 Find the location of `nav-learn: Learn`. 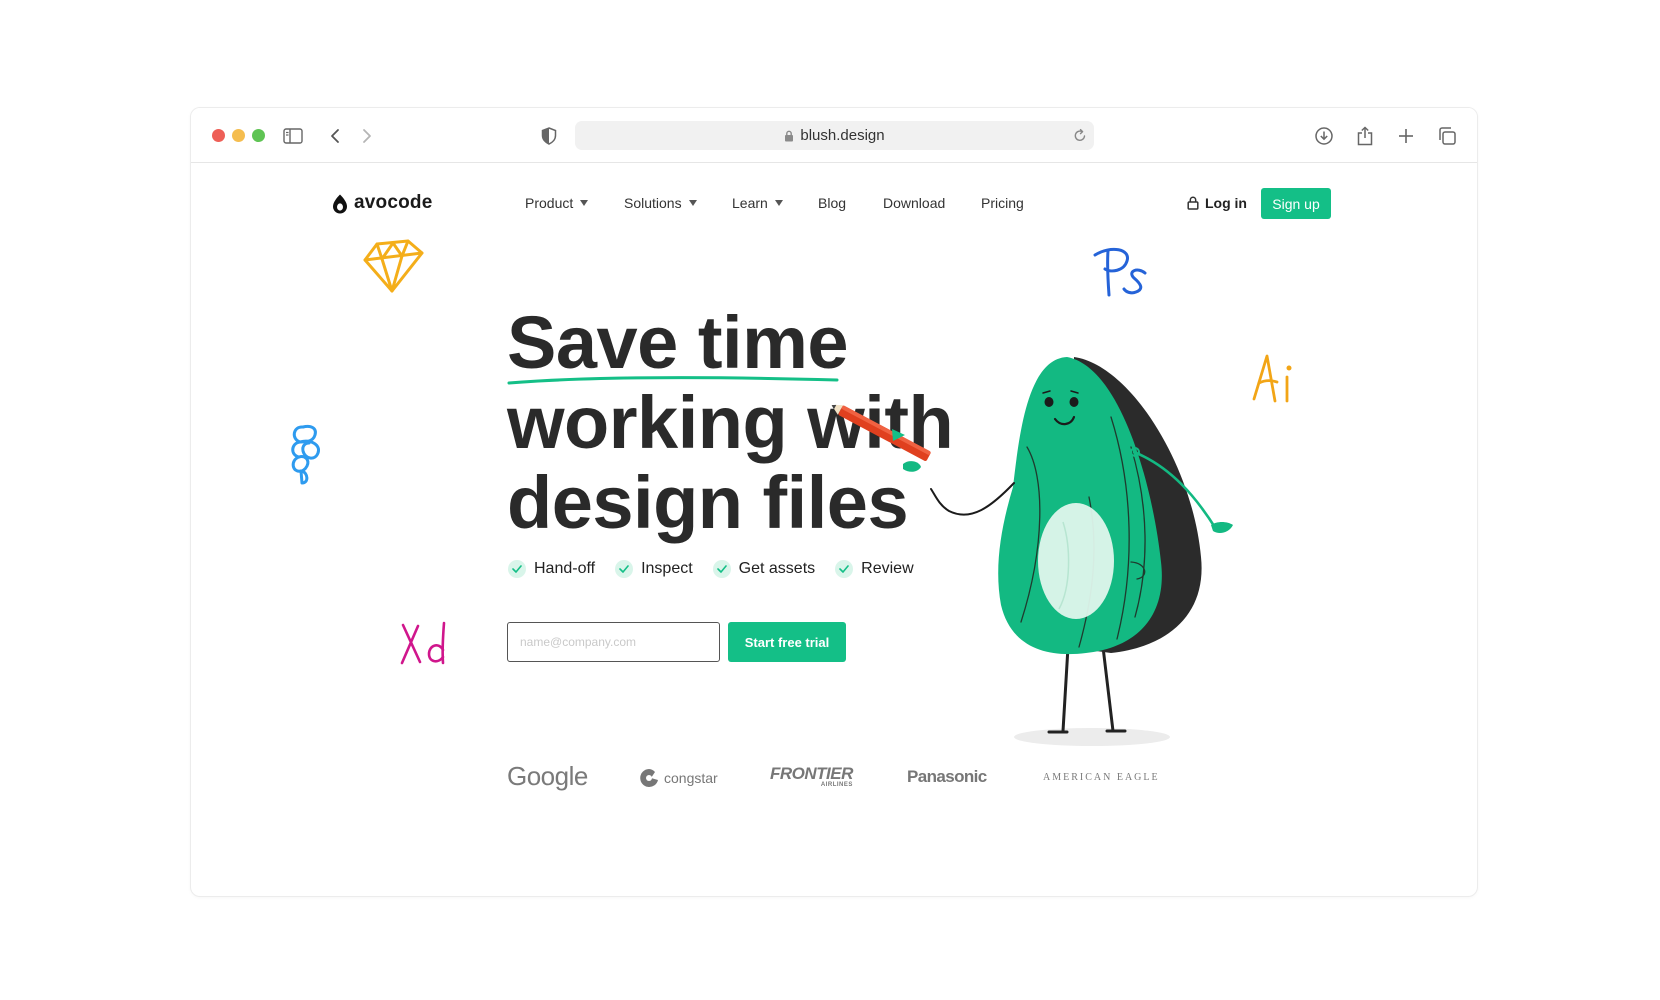

nav-learn: Learn is located at coordinates (757, 203).